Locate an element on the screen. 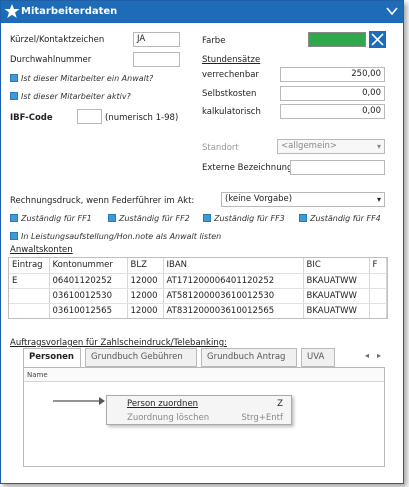 The width and height of the screenshot is (409, 487). standort-select: <allgemein> ▾ is located at coordinates (331, 146).